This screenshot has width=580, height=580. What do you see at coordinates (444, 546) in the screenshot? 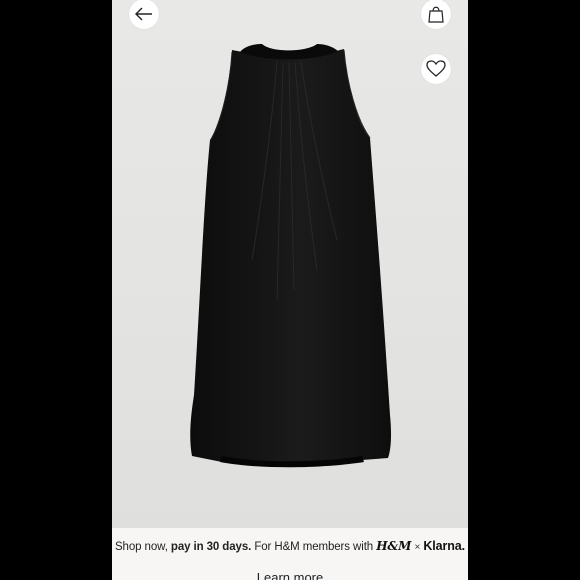
I see `klarna-logo: Klarna.` at bounding box center [444, 546].